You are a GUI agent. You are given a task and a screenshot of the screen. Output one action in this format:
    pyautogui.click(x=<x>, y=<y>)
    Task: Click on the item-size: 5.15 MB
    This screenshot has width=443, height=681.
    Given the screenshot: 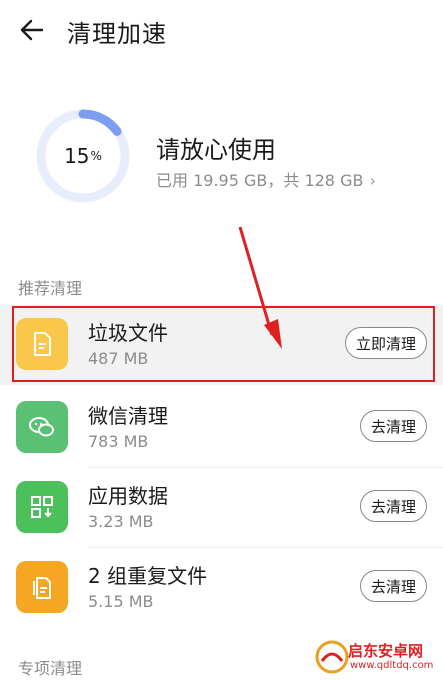 What is the action you would take?
    pyautogui.click(x=121, y=601)
    